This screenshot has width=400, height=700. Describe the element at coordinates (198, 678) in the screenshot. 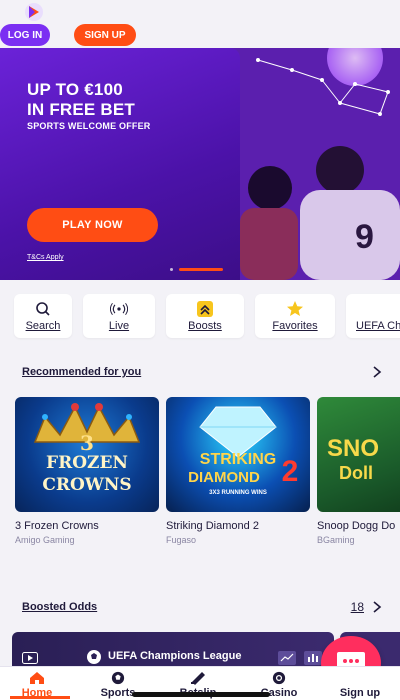

I see `betslip-icon` at that location.